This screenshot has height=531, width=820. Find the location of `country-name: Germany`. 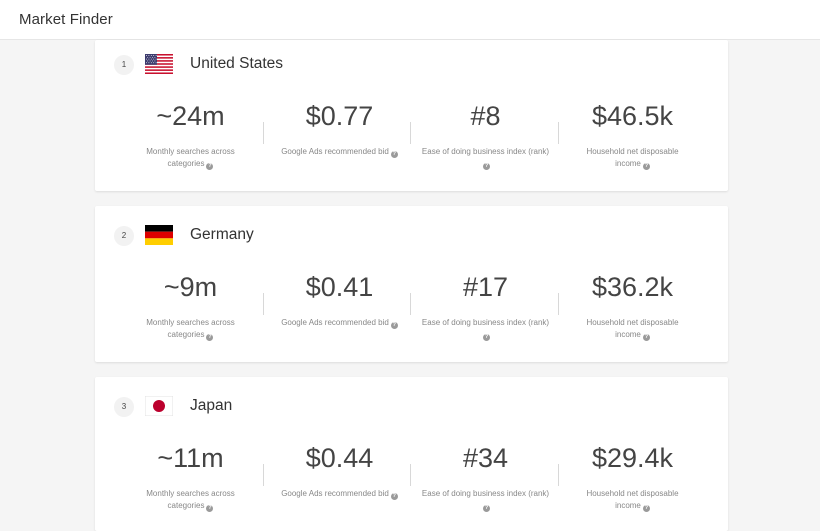

country-name: Germany is located at coordinates (222, 234).